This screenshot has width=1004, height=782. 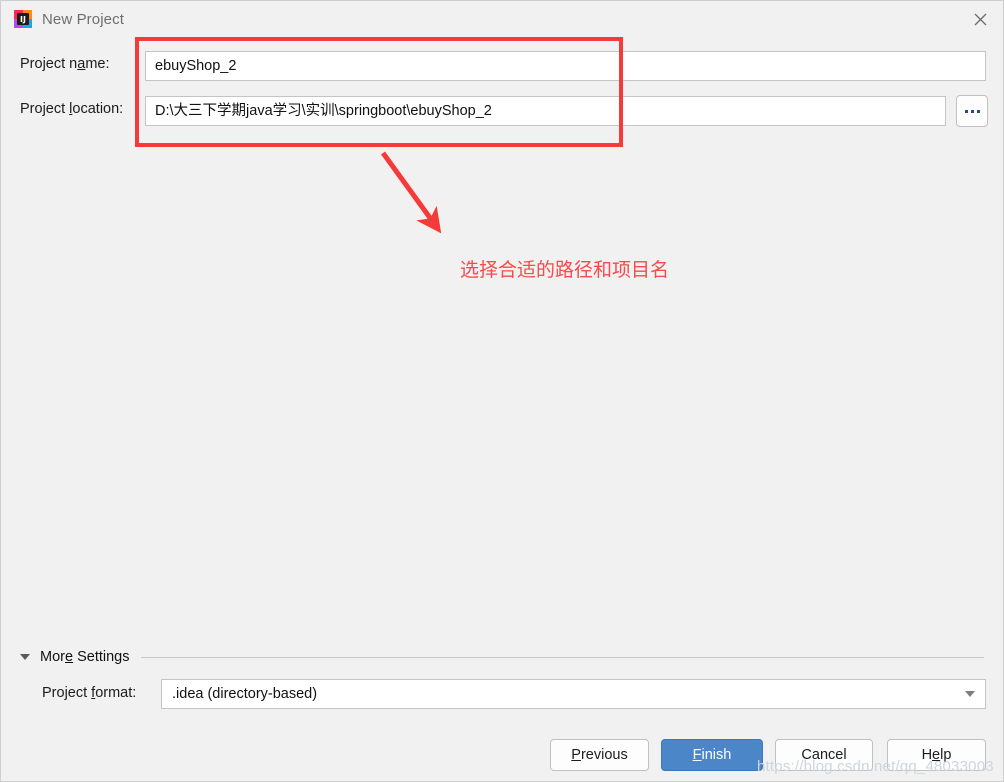 What do you see at coordinates (562, 657) in the screenshot?
I see `section-divider` at bounding box center [562, 657].